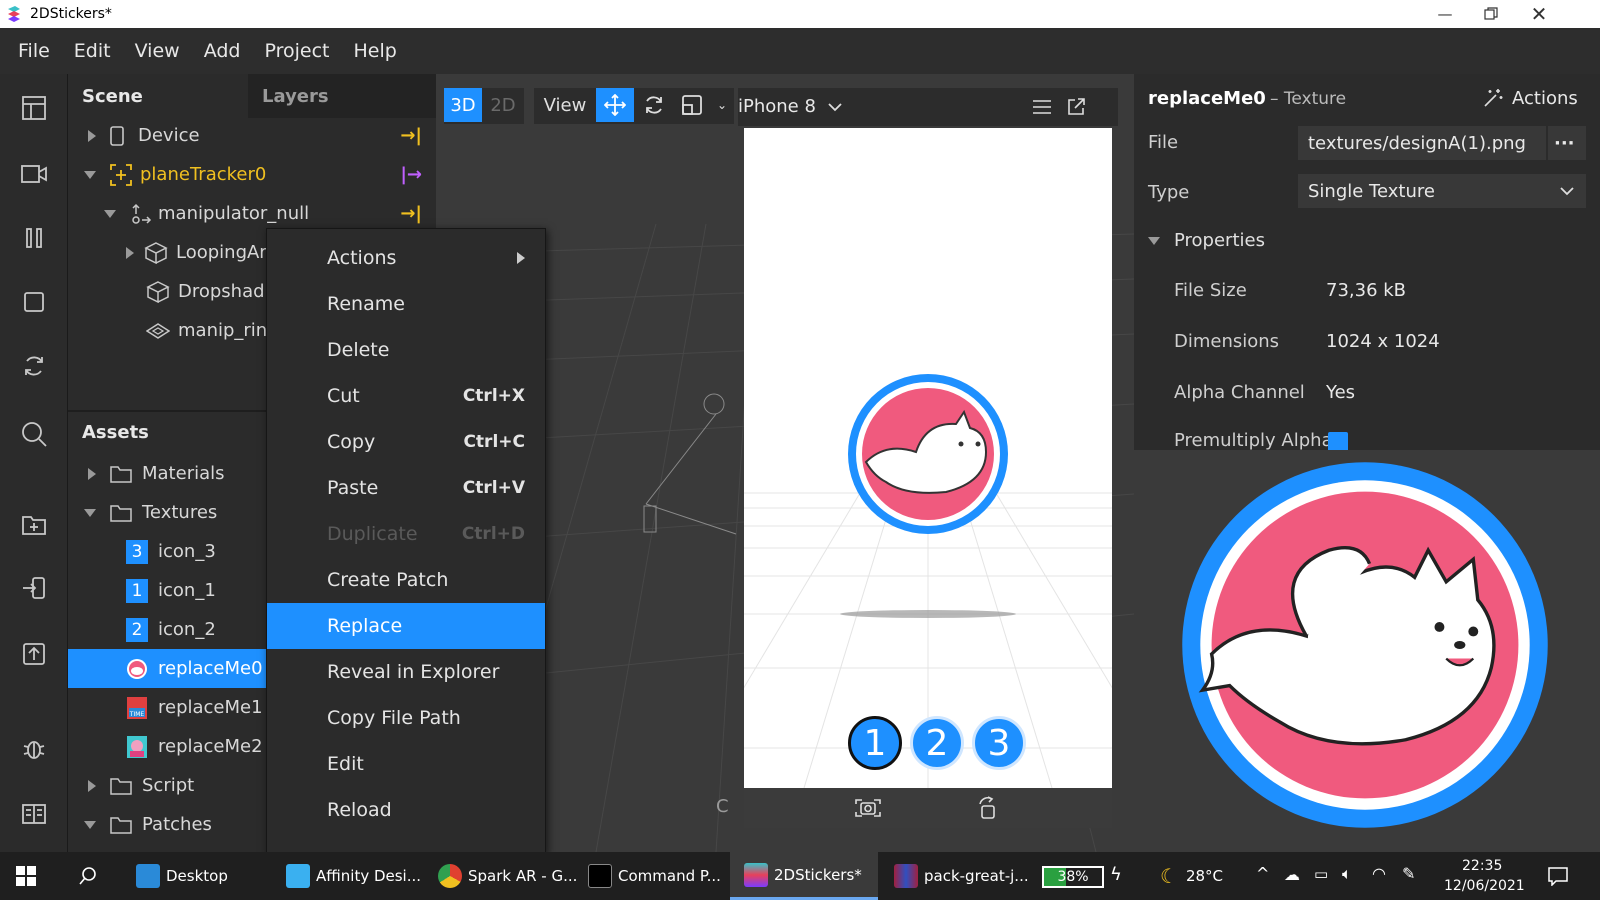 The width and height of the screenshot is (1600, 900). What do you see at coordinates (406, 626) in the screenshot?
I see `ctx-replace: Replace` at bounding box center [406, 626].